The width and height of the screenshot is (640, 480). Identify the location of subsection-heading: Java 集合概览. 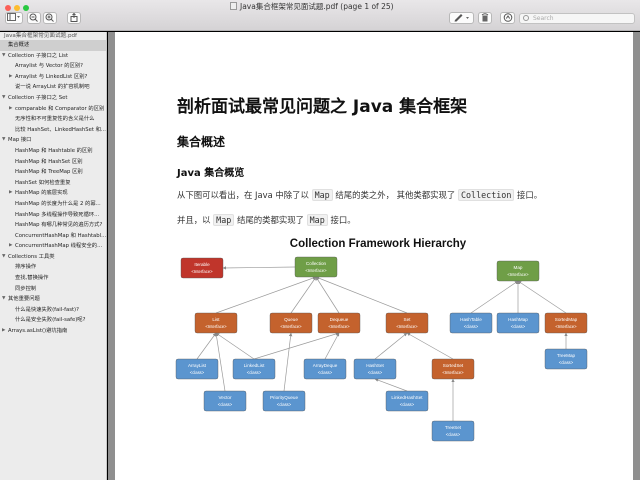
(211, 173).